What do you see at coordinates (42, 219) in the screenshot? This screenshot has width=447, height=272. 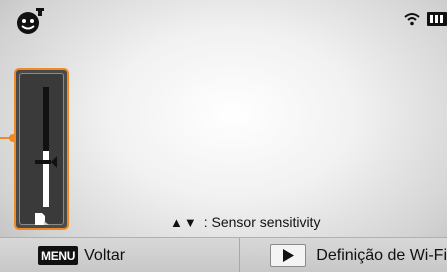 I see `sensor-icon` at bounding box center [42, 219].